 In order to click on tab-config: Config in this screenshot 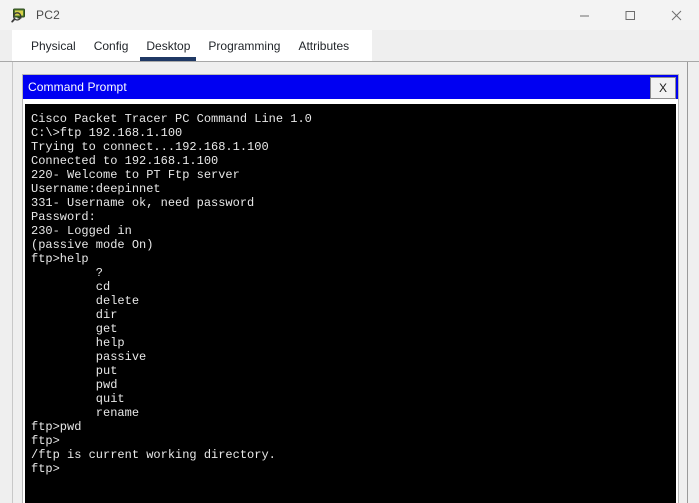, I will do `click(111, 48)`.